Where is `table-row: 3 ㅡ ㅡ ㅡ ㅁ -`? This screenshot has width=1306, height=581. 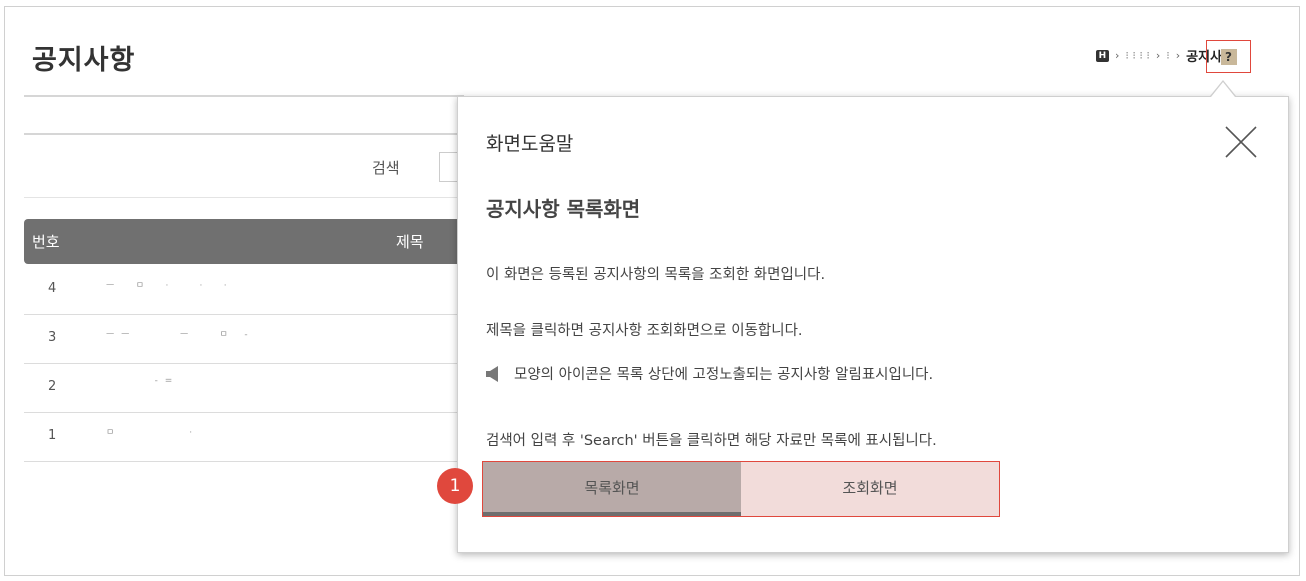
table-row: 3 ㅡ ㅡ ㅡ ㅁ - is located at coordinates (244, 339).